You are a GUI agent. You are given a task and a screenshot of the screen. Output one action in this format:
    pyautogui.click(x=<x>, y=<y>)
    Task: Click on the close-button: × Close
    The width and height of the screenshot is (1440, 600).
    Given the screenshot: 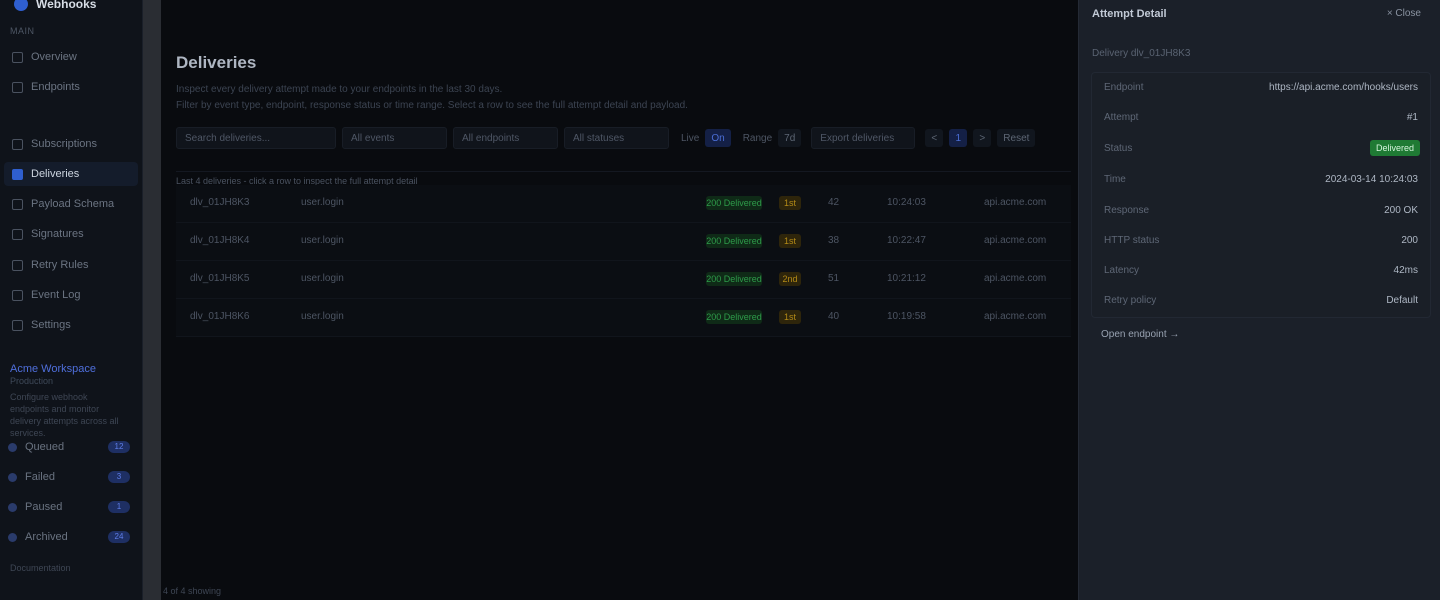 What is the action you would take?
    pyautogui.click(x=1404, y=13)
    